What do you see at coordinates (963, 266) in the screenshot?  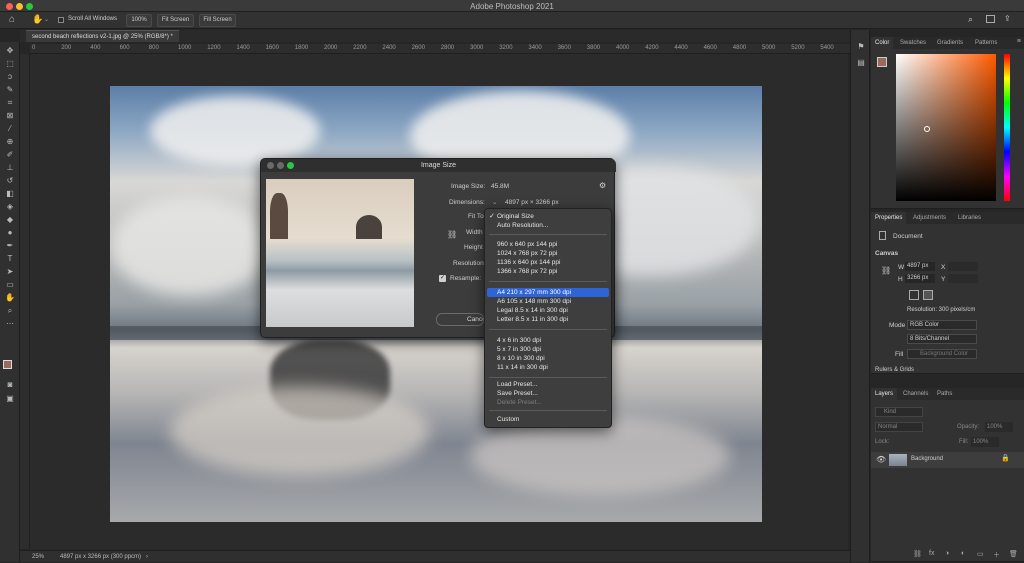 I see `canvas-x-field` at bounding box center [963, 266].